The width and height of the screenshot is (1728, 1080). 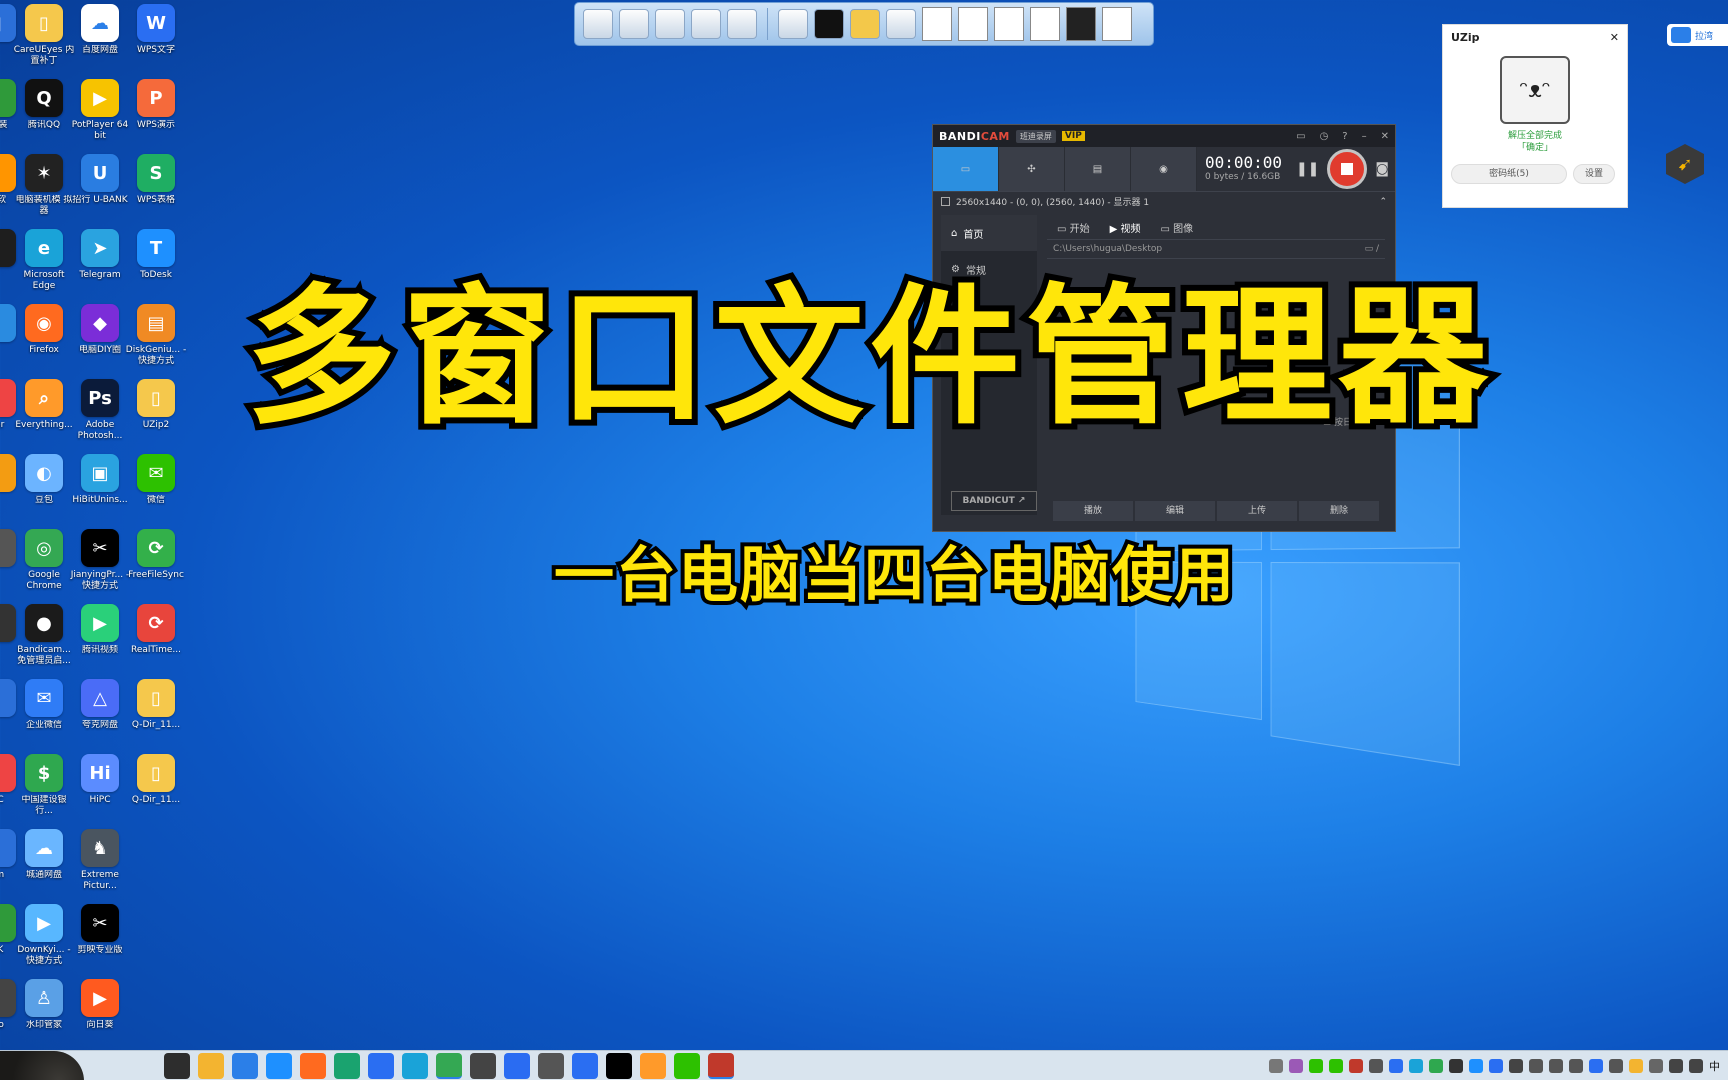 I want to click on desktop-shortcut: 文软, so click(x=8, y=191).